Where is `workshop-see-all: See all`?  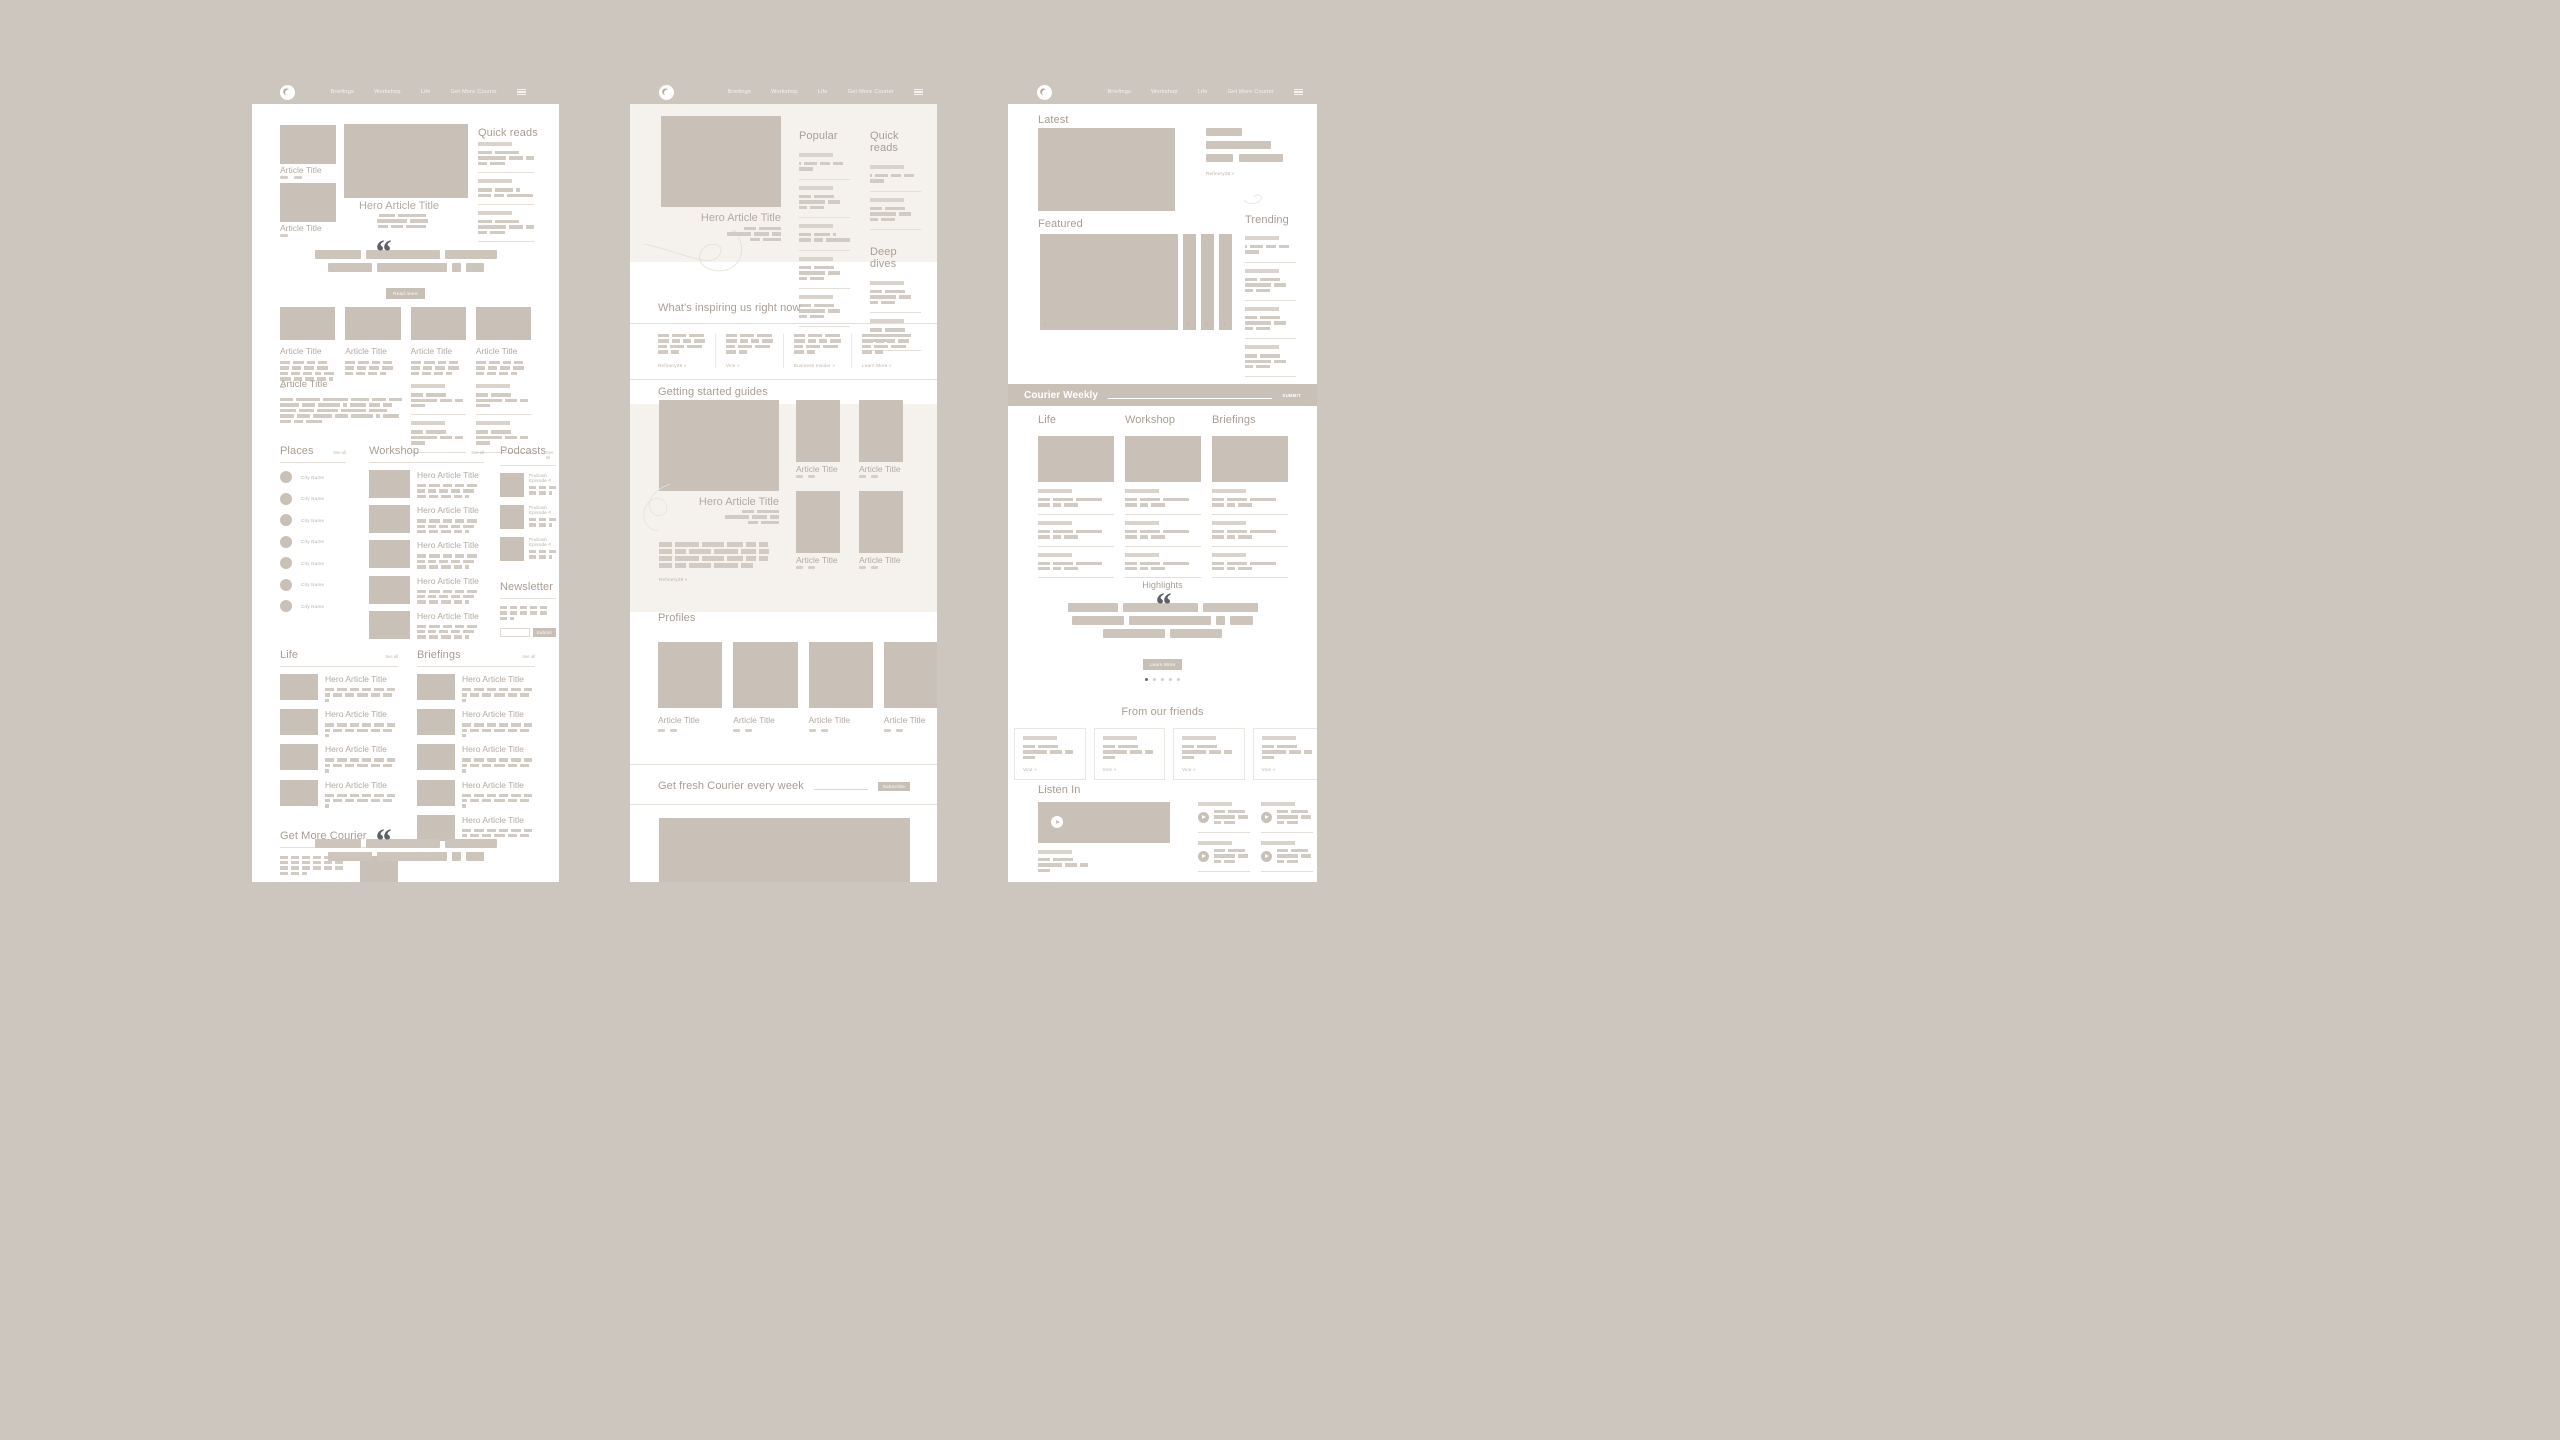
workshop-see-all: See all is located at coordinates (477, 452).